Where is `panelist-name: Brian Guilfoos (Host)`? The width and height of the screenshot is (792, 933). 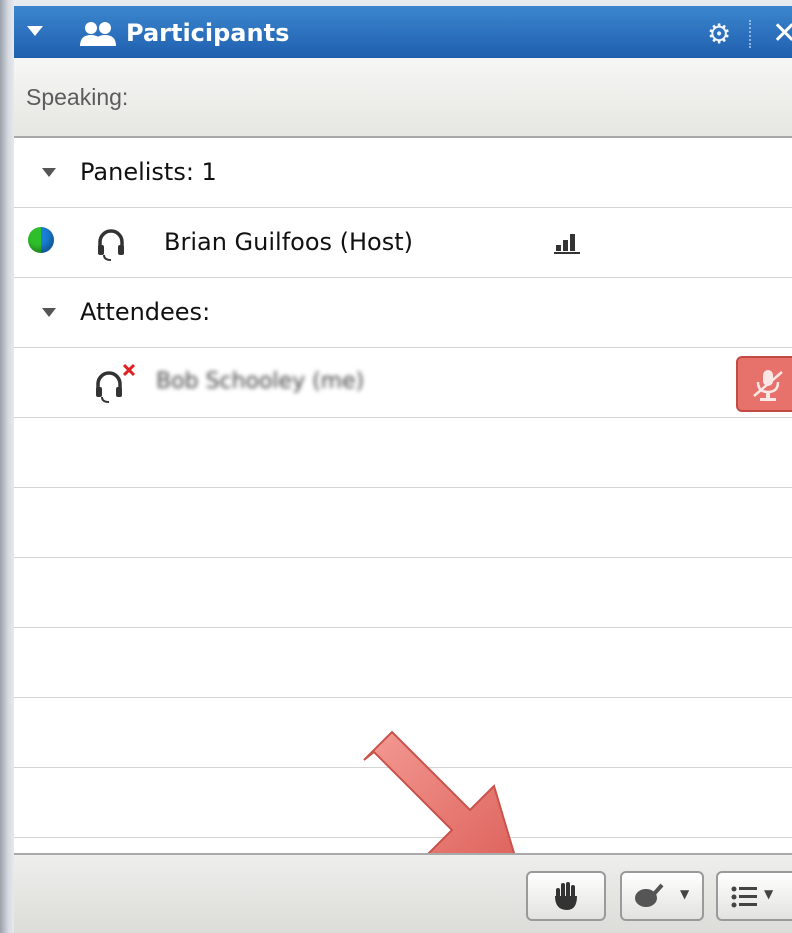
panelist-name: Brian Guilfoos (Host) is located at coordinates (289, 242).